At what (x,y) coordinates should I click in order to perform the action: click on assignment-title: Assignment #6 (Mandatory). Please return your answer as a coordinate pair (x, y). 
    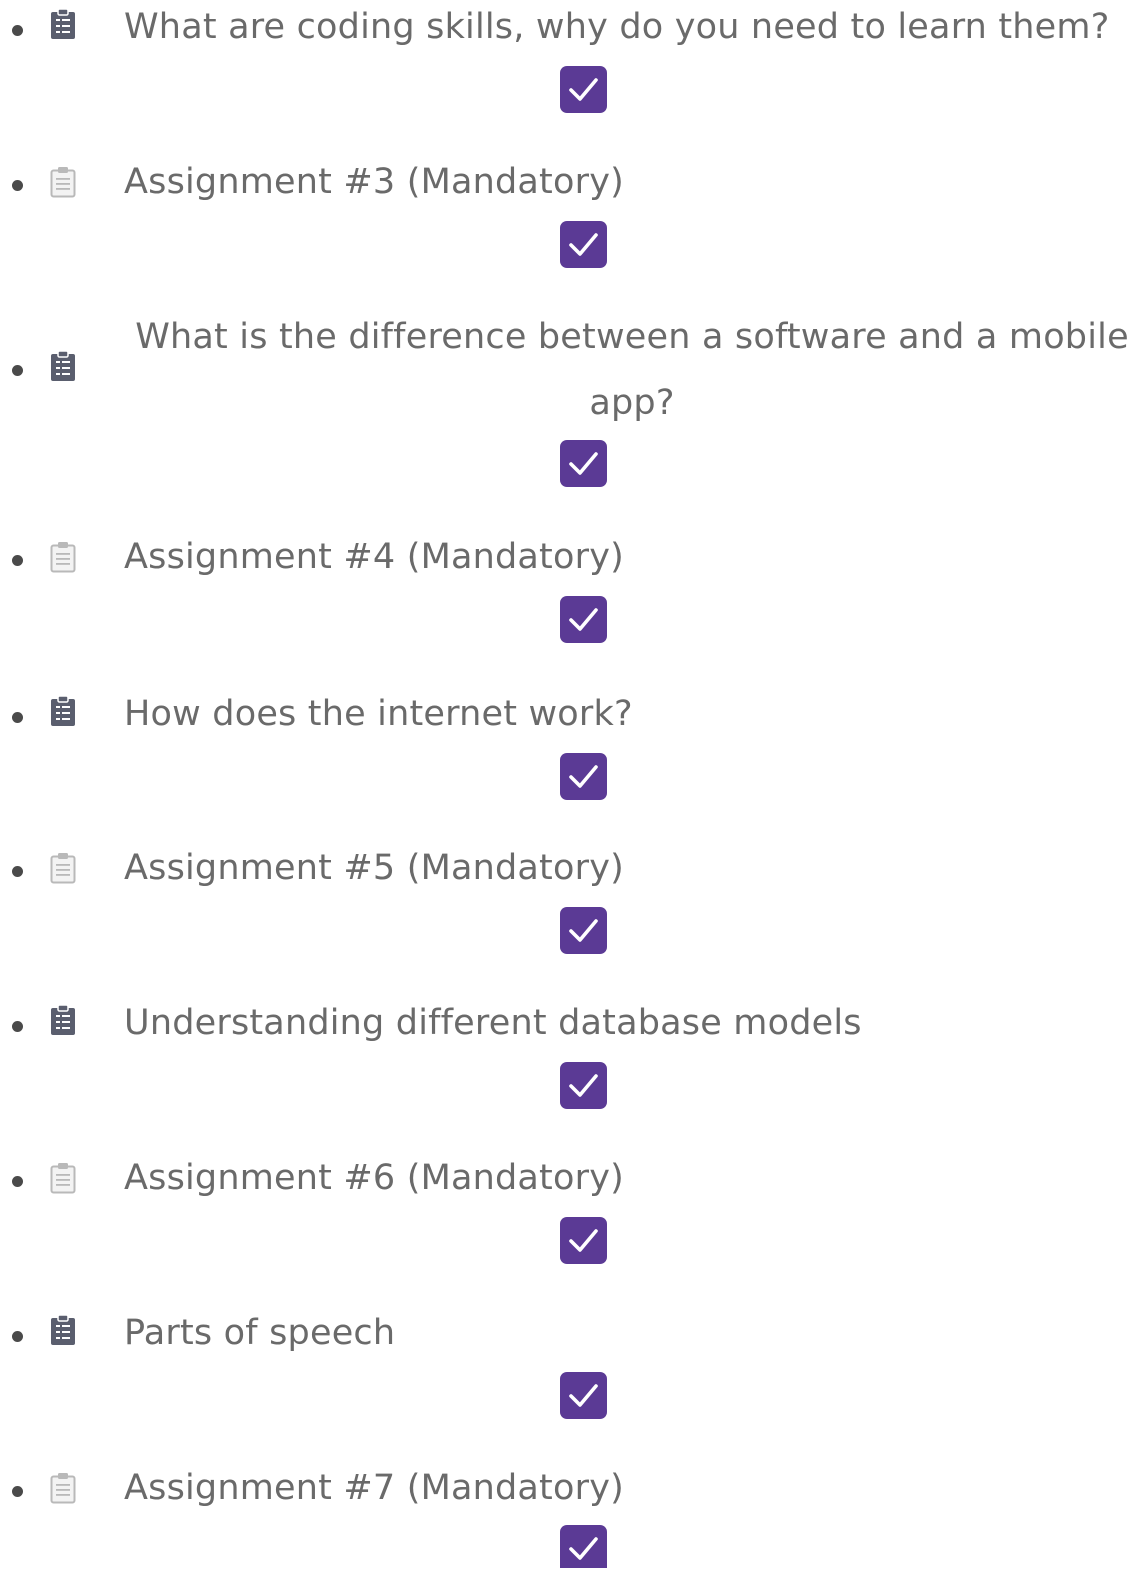
    Looking at the image, I should click on (374, 1178).